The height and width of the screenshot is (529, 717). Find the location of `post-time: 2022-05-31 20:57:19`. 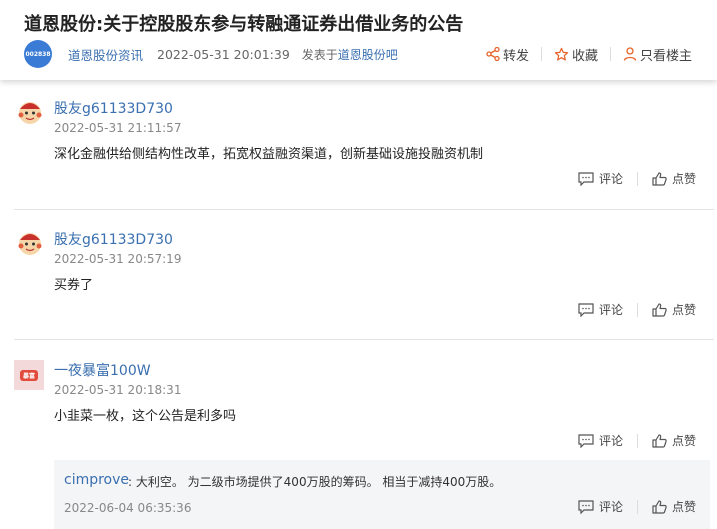

post-time: 2022-05-31 20:57:19 is located at coordinates (118, 259).